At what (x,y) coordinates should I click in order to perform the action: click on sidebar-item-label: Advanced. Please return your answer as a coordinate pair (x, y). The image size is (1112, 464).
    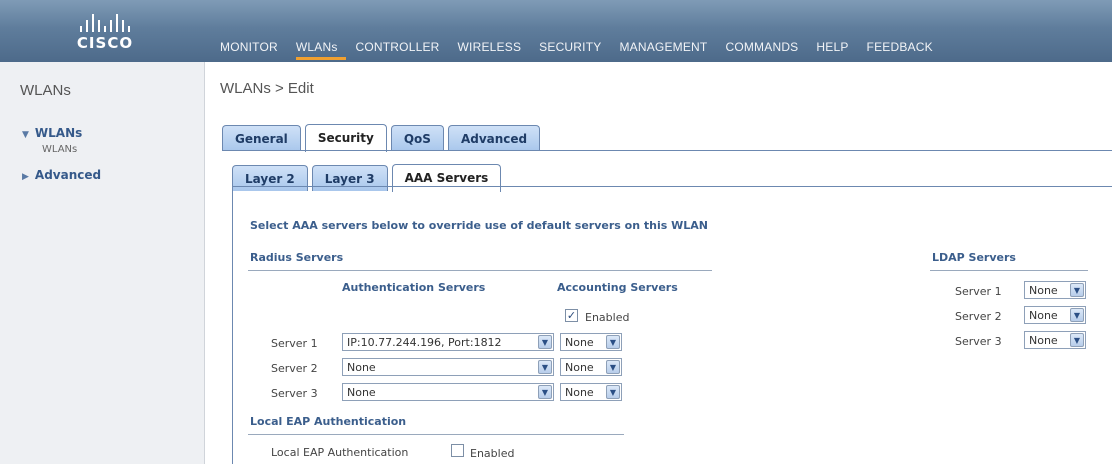
    Looking at the image, I should click on (68, 175).